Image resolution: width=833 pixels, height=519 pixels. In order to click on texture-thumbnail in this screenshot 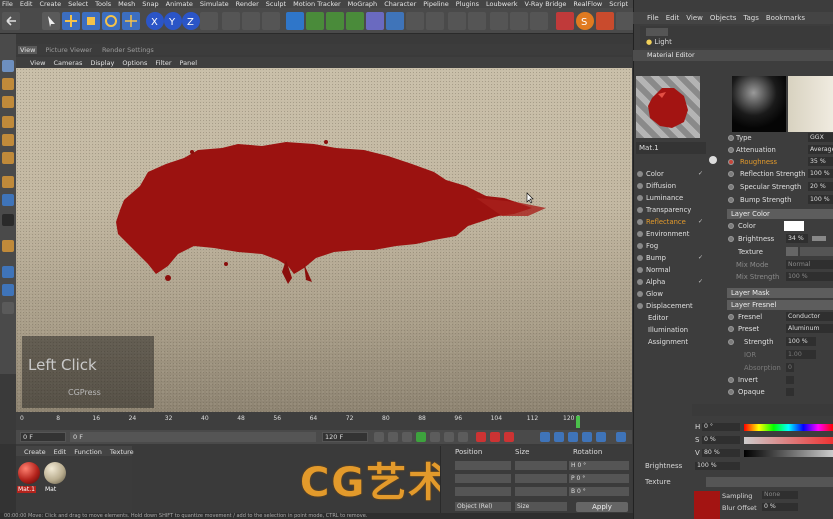, I will do `click(707, 505)`.